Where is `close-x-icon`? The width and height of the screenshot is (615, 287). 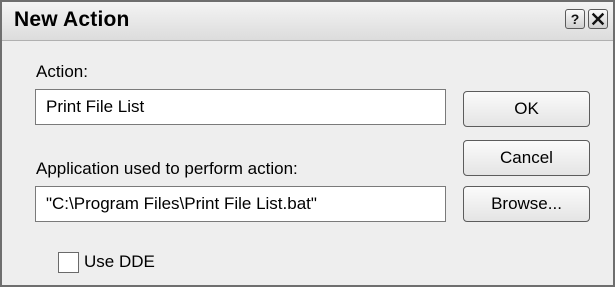
close-x-icon is located at coordinates (598, 19).